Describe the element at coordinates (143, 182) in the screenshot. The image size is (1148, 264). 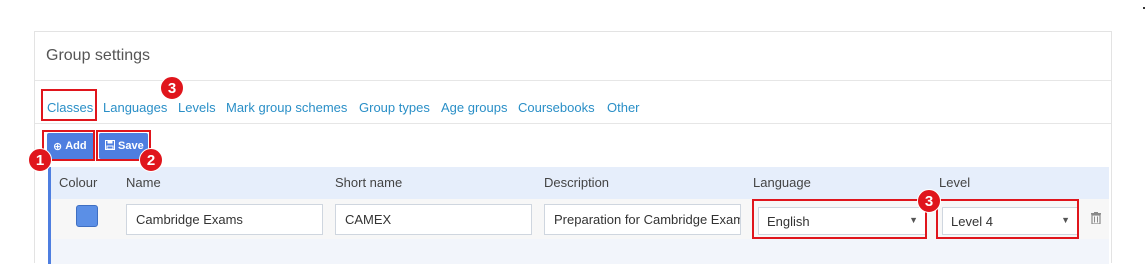
I see `column-header-name: Name` at that location.